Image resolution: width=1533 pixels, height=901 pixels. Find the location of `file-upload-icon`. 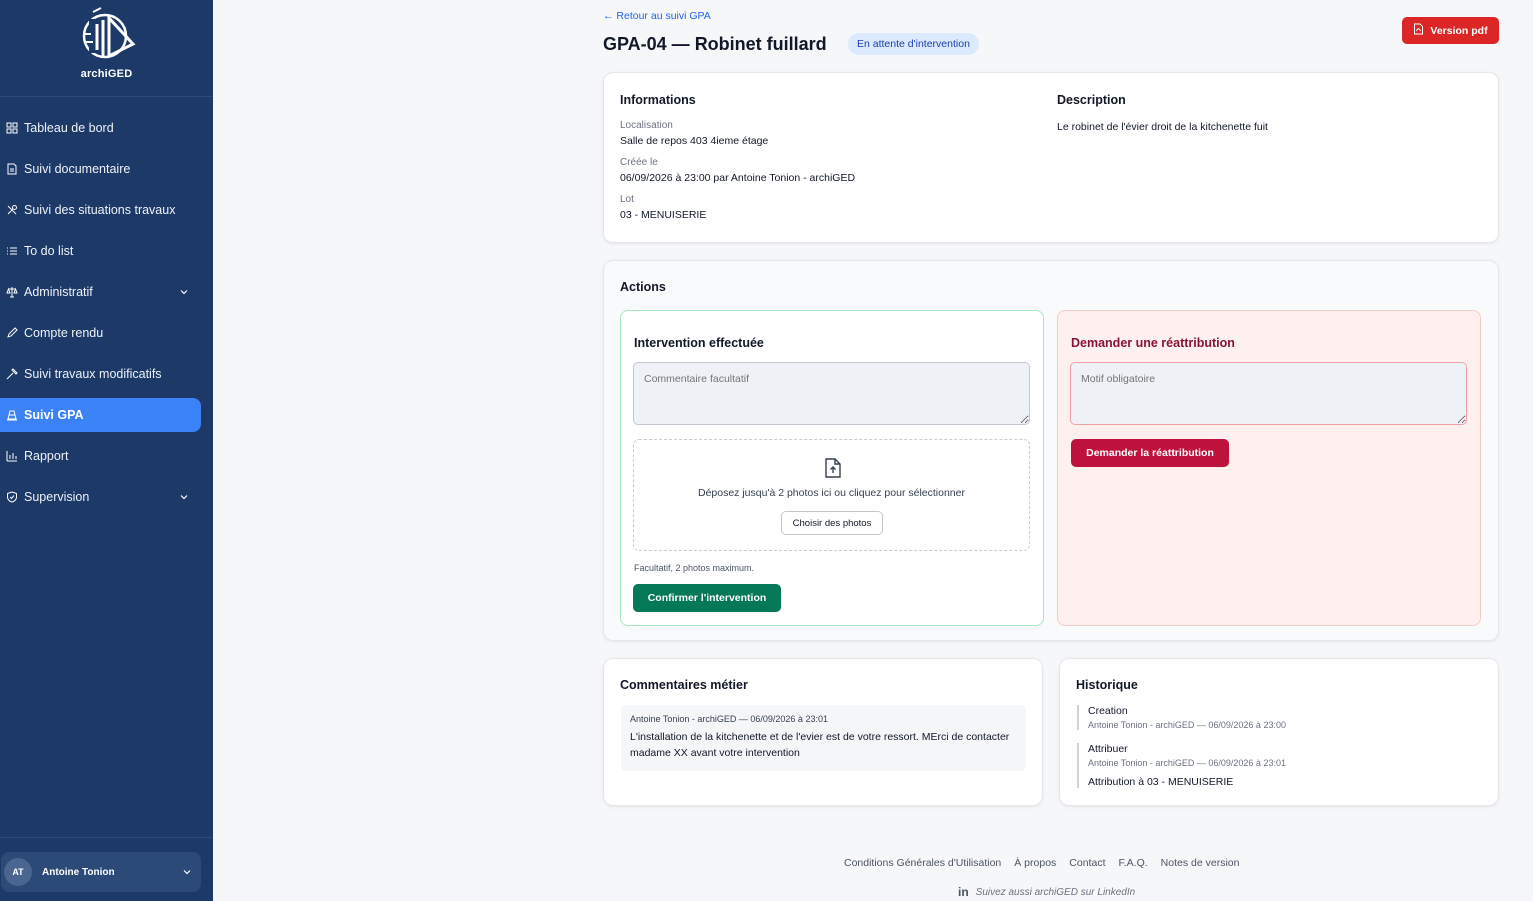

file-upload-icon is located at coordinates (833, 469).